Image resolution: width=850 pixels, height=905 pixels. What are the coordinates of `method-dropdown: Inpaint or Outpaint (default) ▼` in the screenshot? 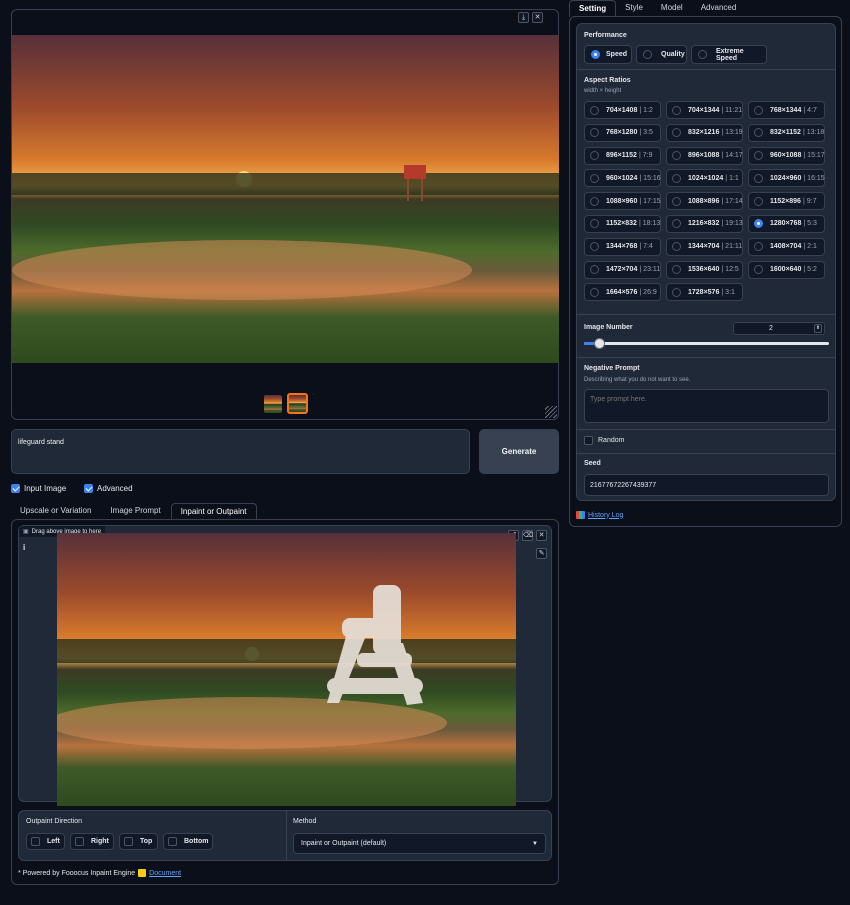 It's located at (419, 843).